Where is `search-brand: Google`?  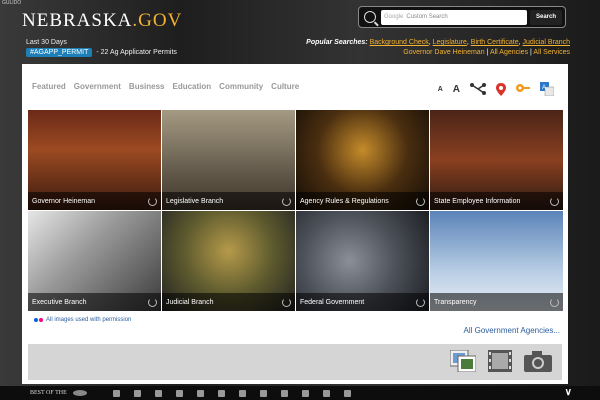 search-brand: Google is located at coordinates (394, 17).